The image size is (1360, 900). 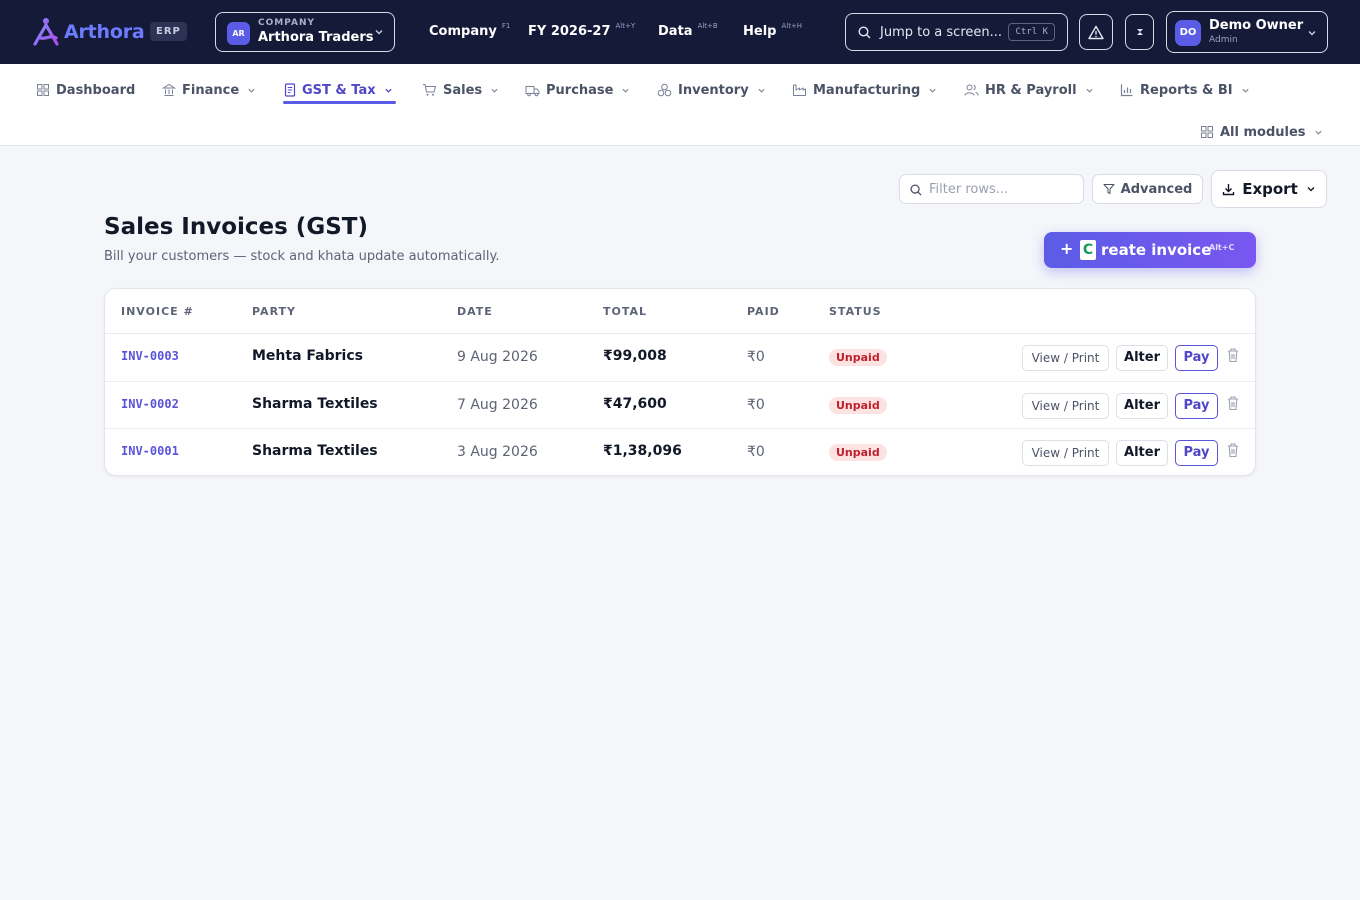 I want to click on module-reports-bi: Reports & BI, so click(x=1185, y=90).